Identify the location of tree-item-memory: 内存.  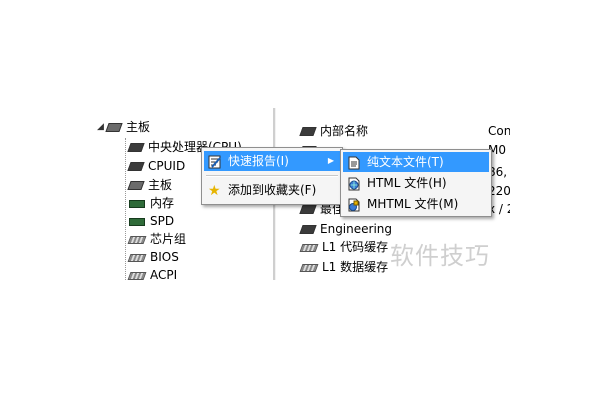
(151, 203).